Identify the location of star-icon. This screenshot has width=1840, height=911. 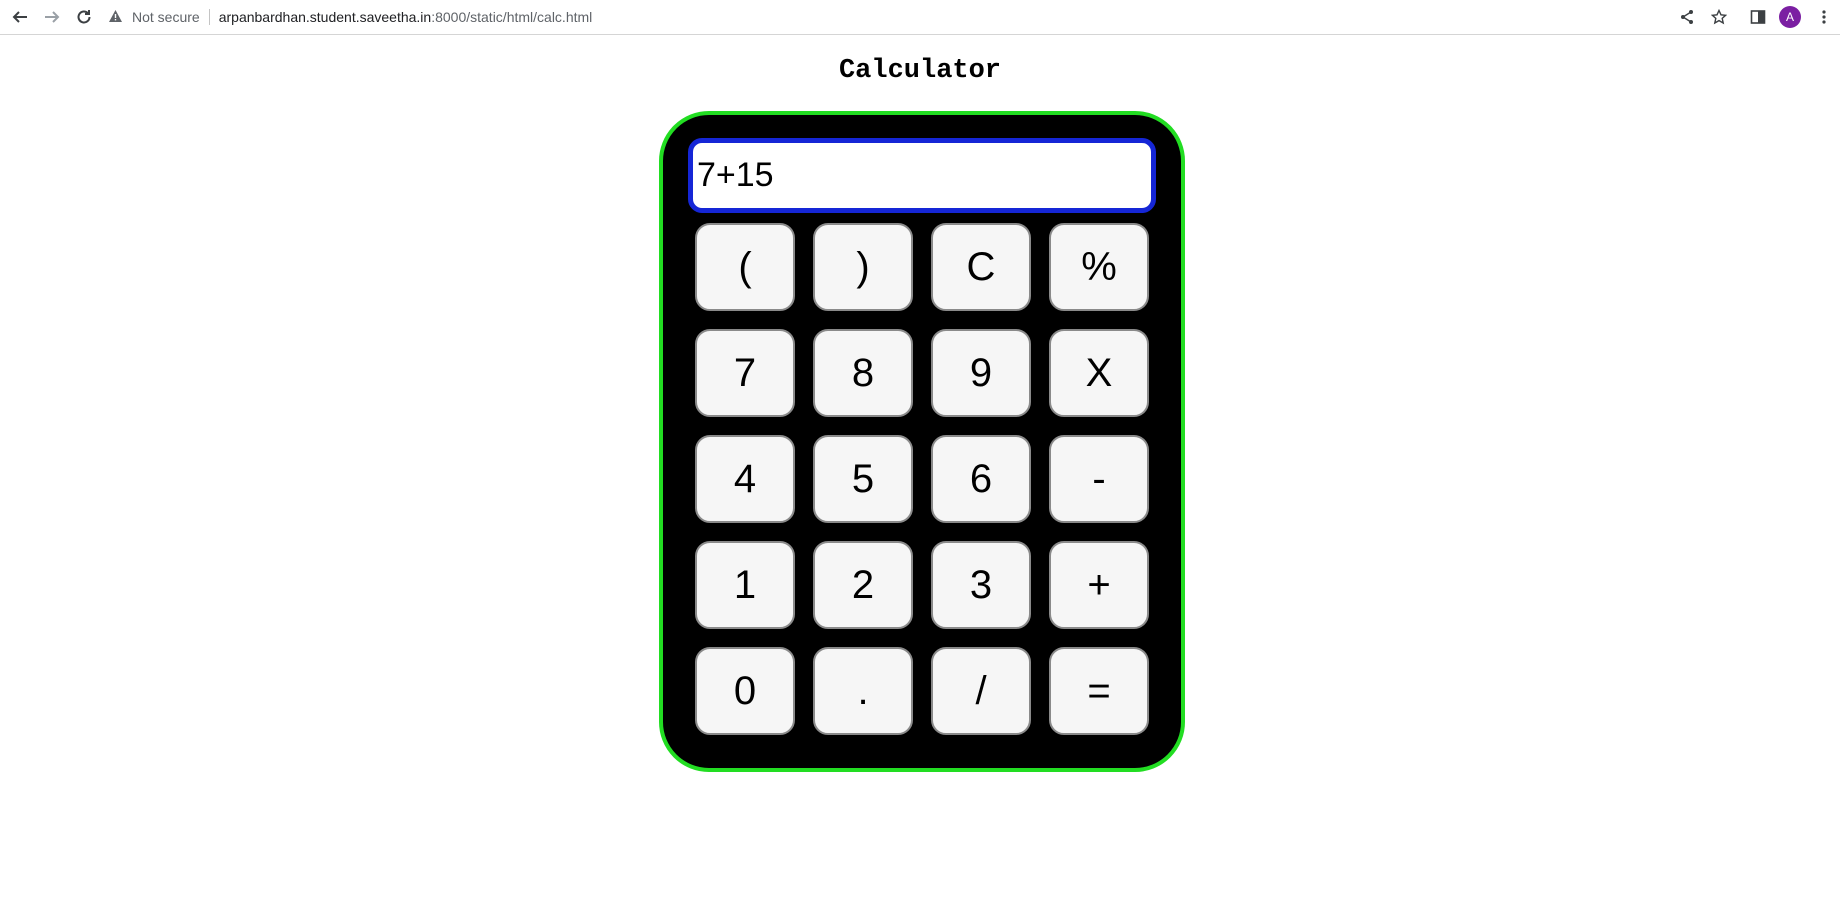
(1719, 17).